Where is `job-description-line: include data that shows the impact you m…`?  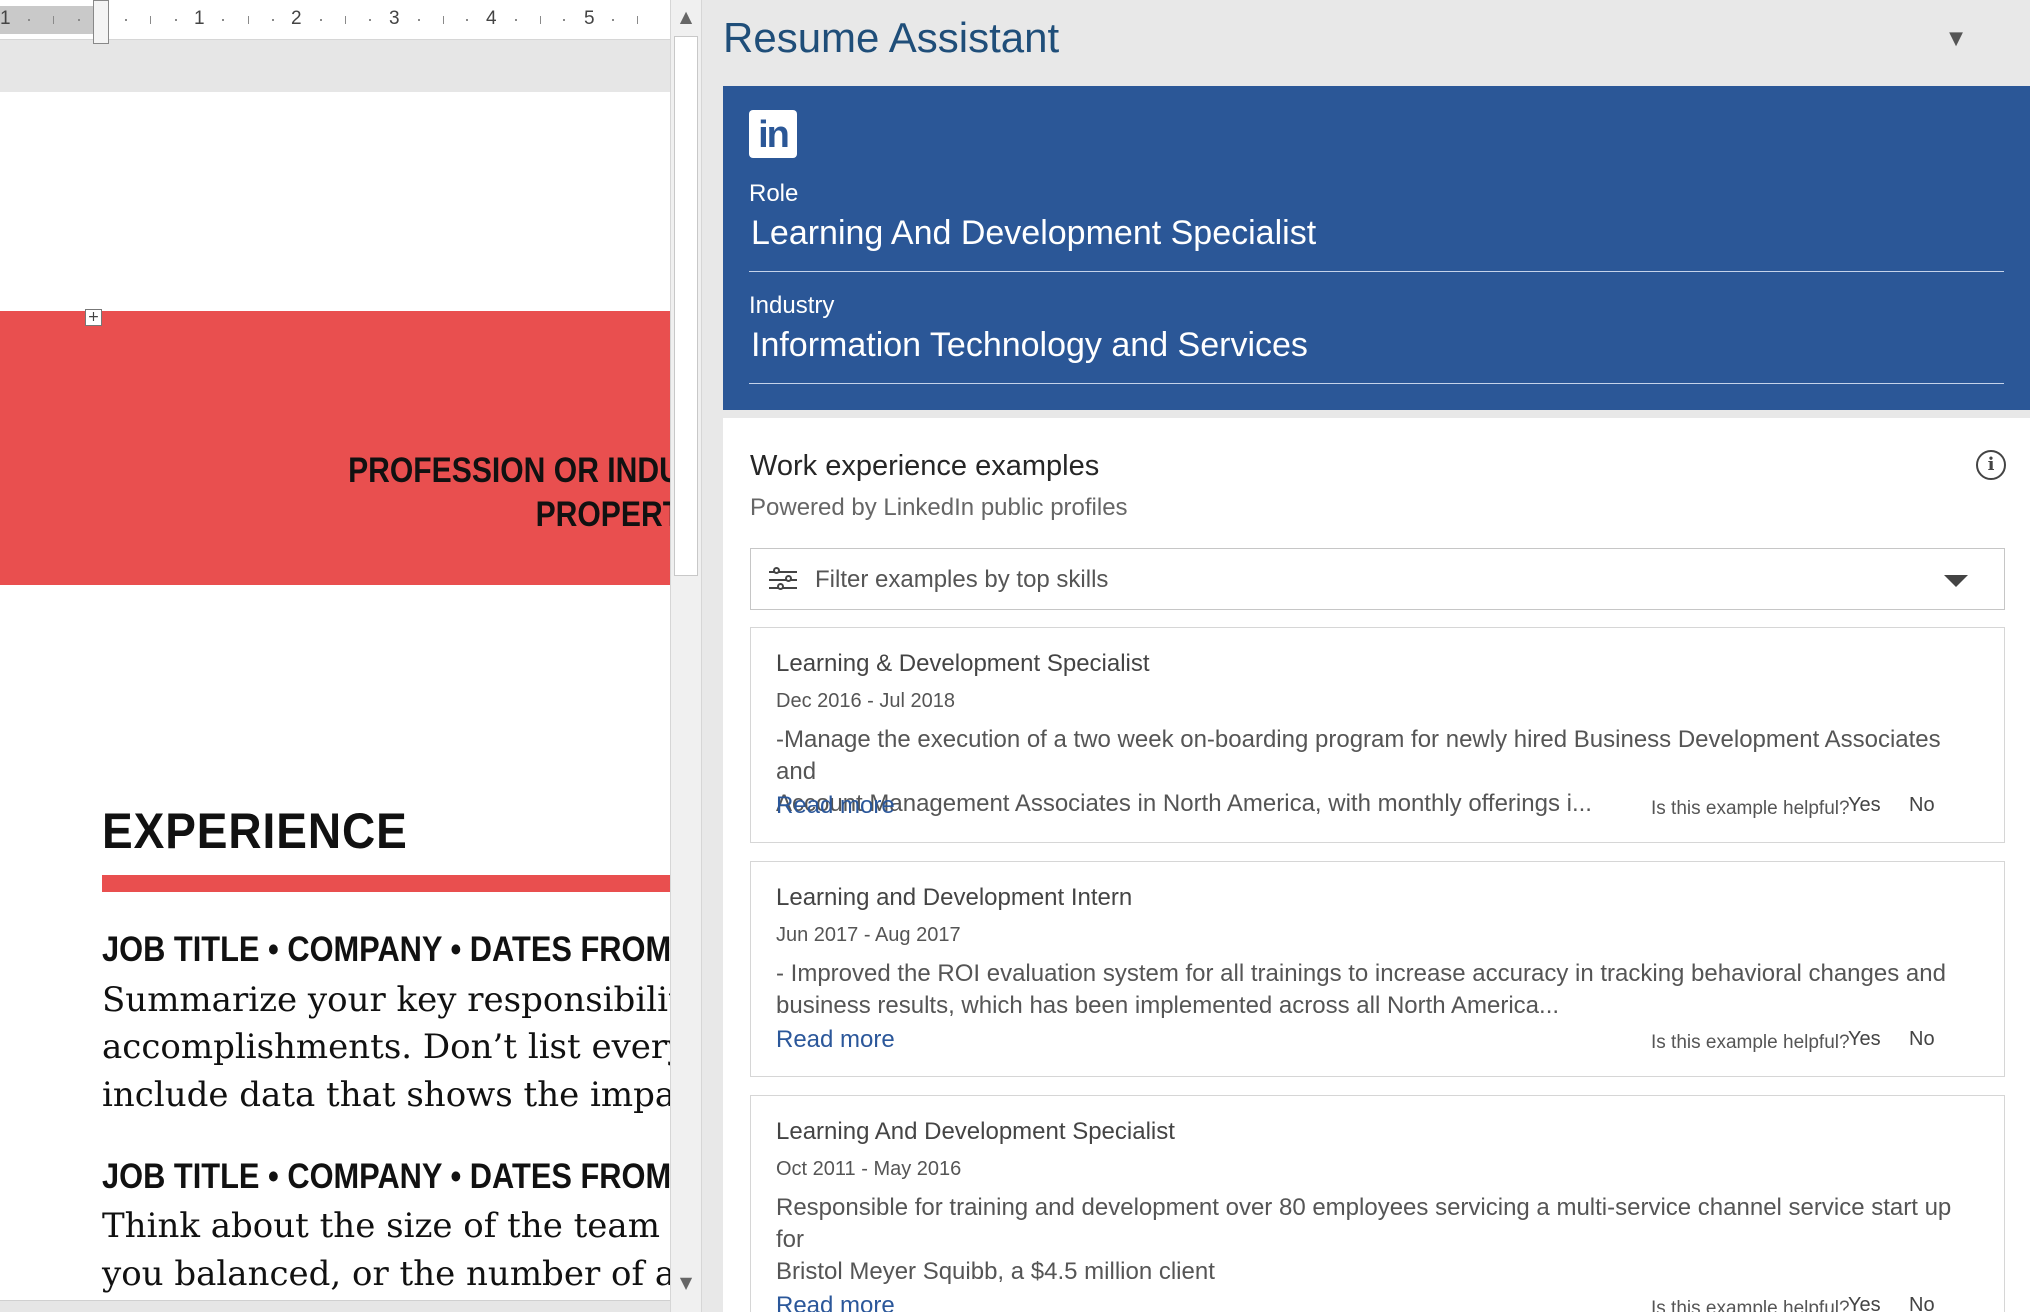 job-description-line: include data that shows the impact you m… is located at coordinates (386, 1095).